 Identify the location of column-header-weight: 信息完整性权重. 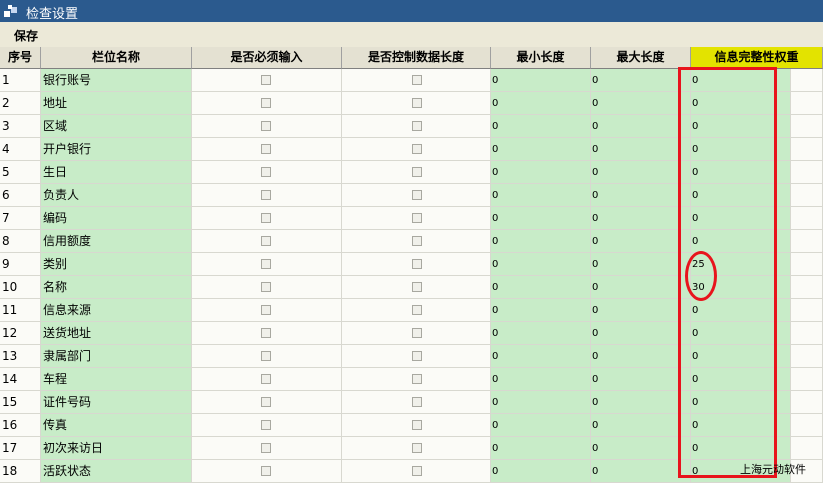
(757, 58).